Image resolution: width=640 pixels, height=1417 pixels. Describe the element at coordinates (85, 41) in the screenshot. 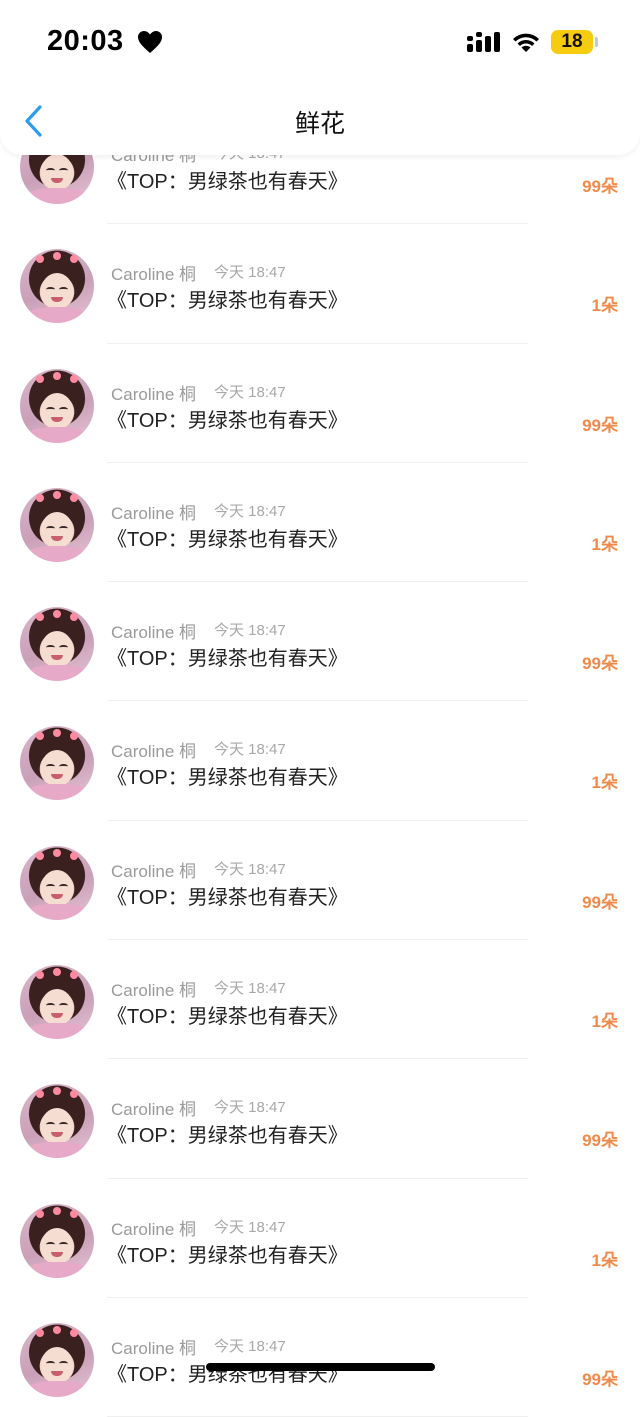

I see `status-time: 20:03` at that location.